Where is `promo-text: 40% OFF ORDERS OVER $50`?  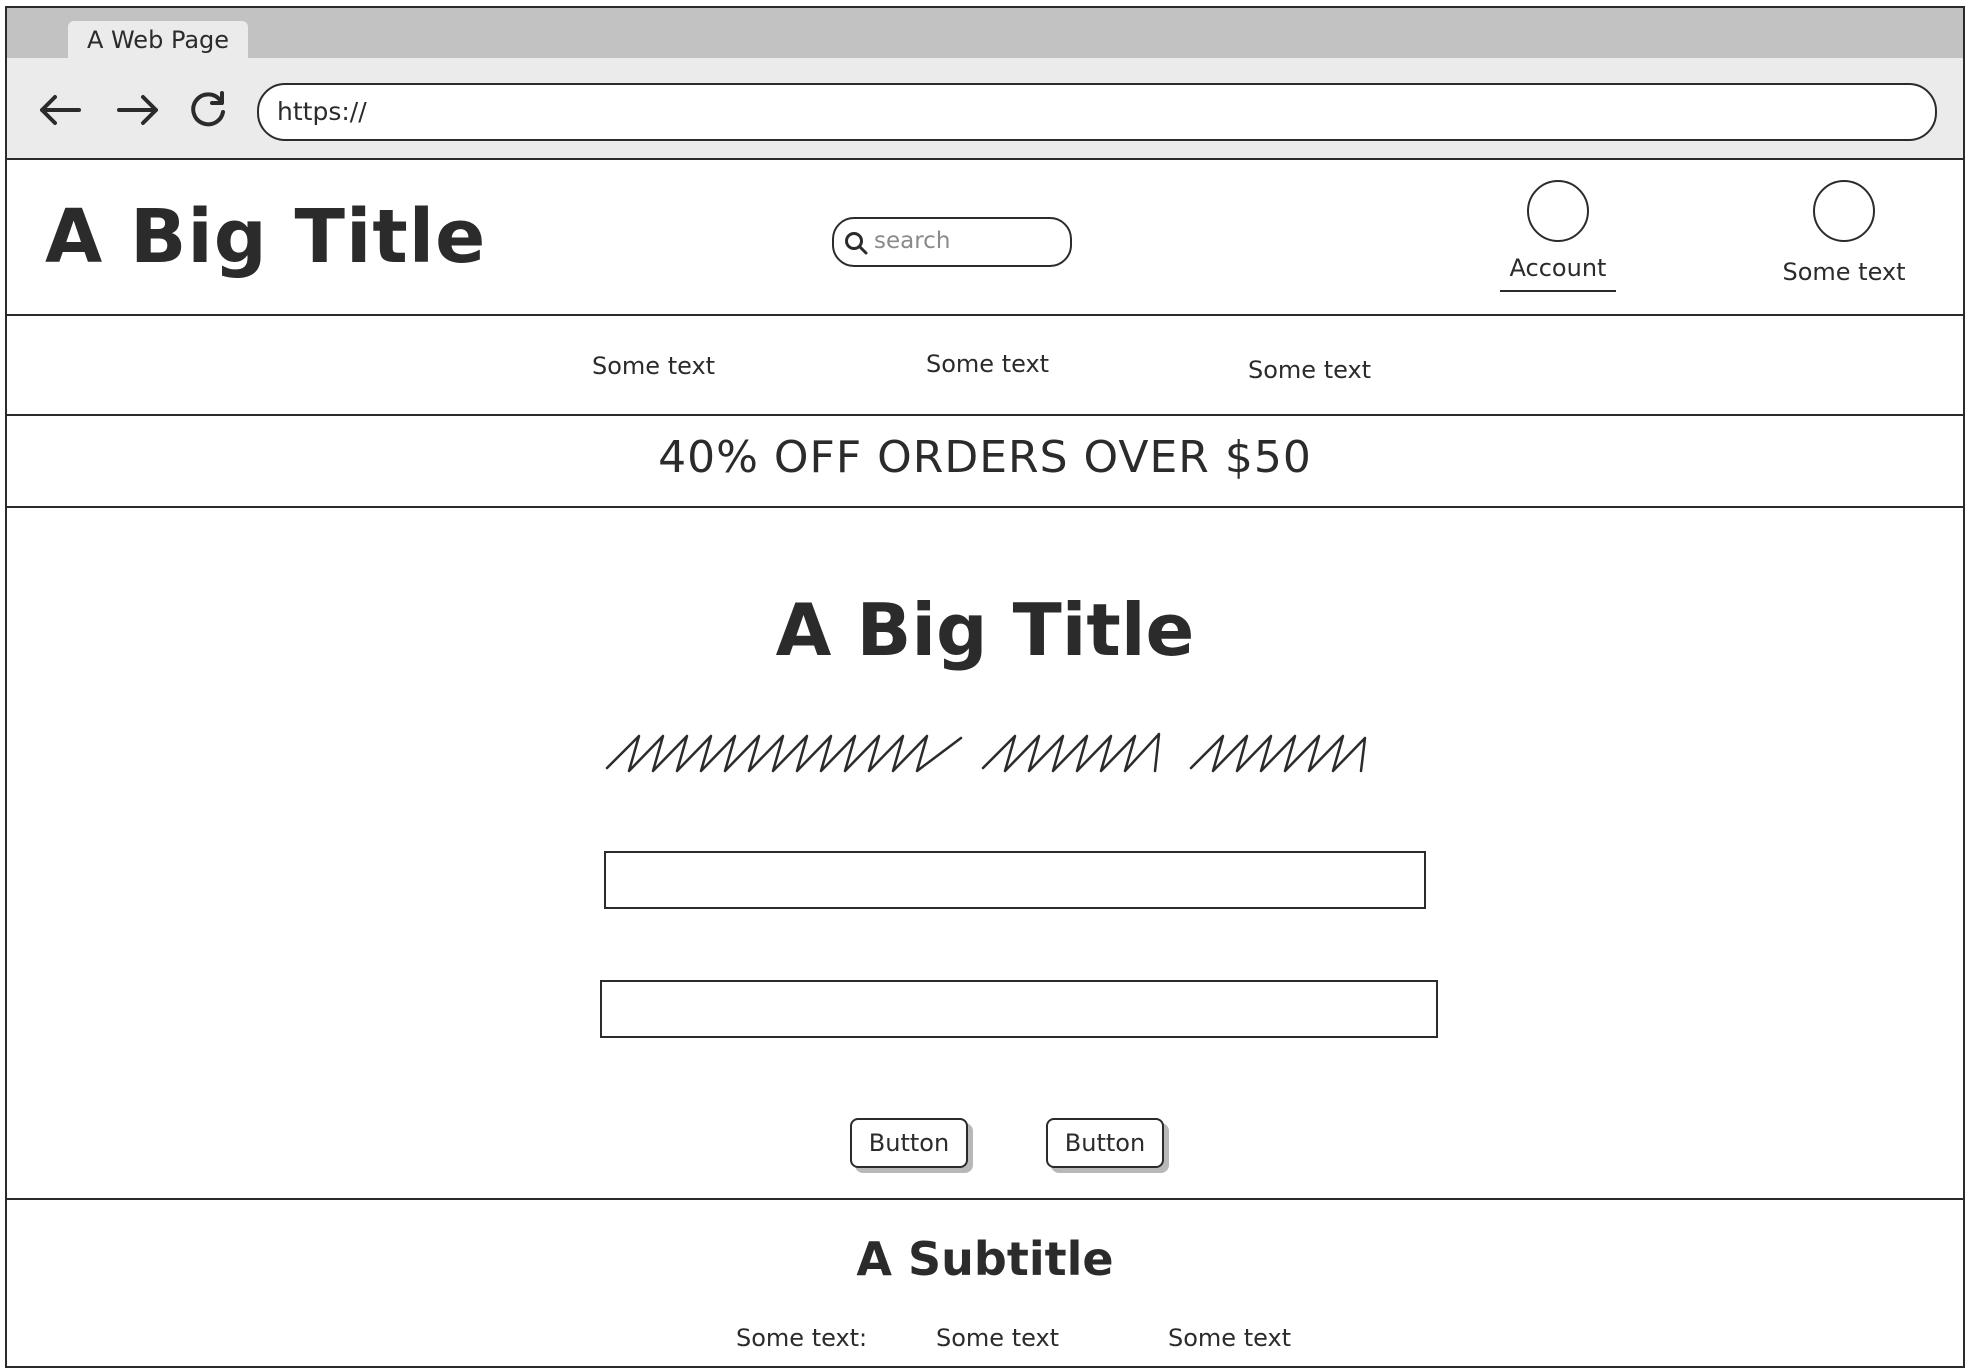
promo-text: 40% OFF ORDERS OVER $50 is located at coordinates (985, 457).